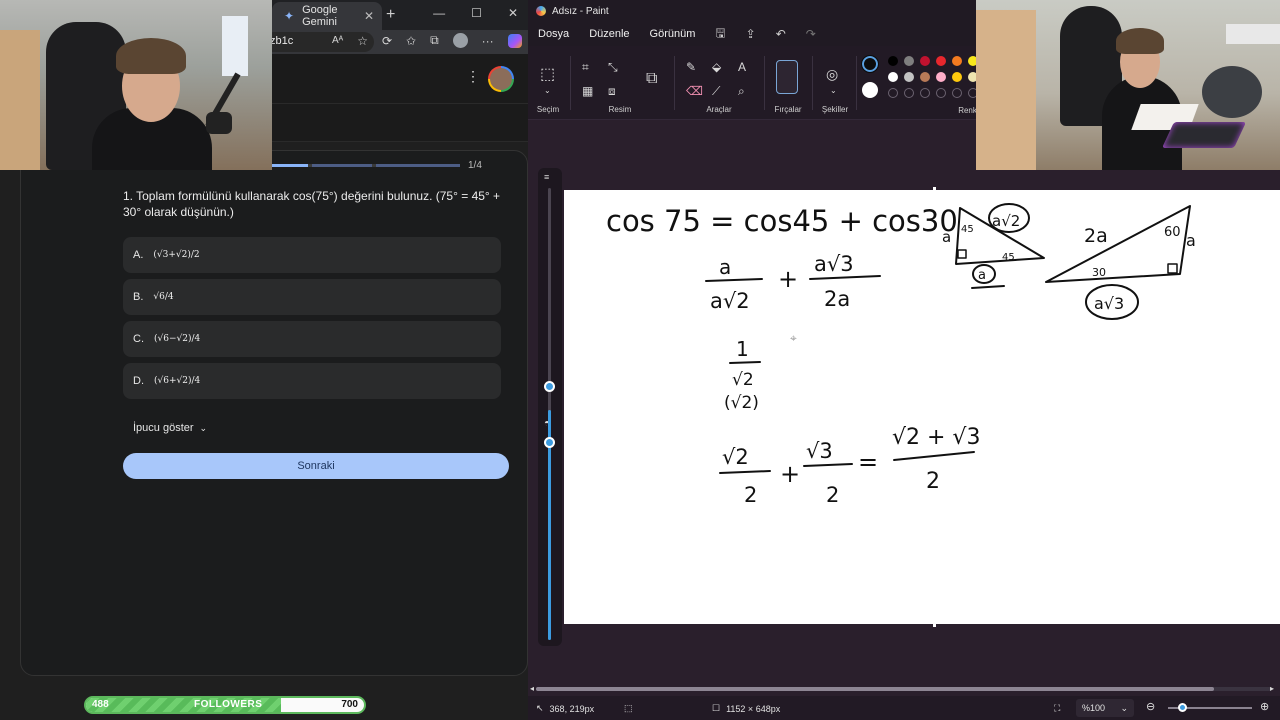 Image resolution: width=1280 pixels, height=720 pixels. I want to click on menu-file: Dosya, so click(553, 34).